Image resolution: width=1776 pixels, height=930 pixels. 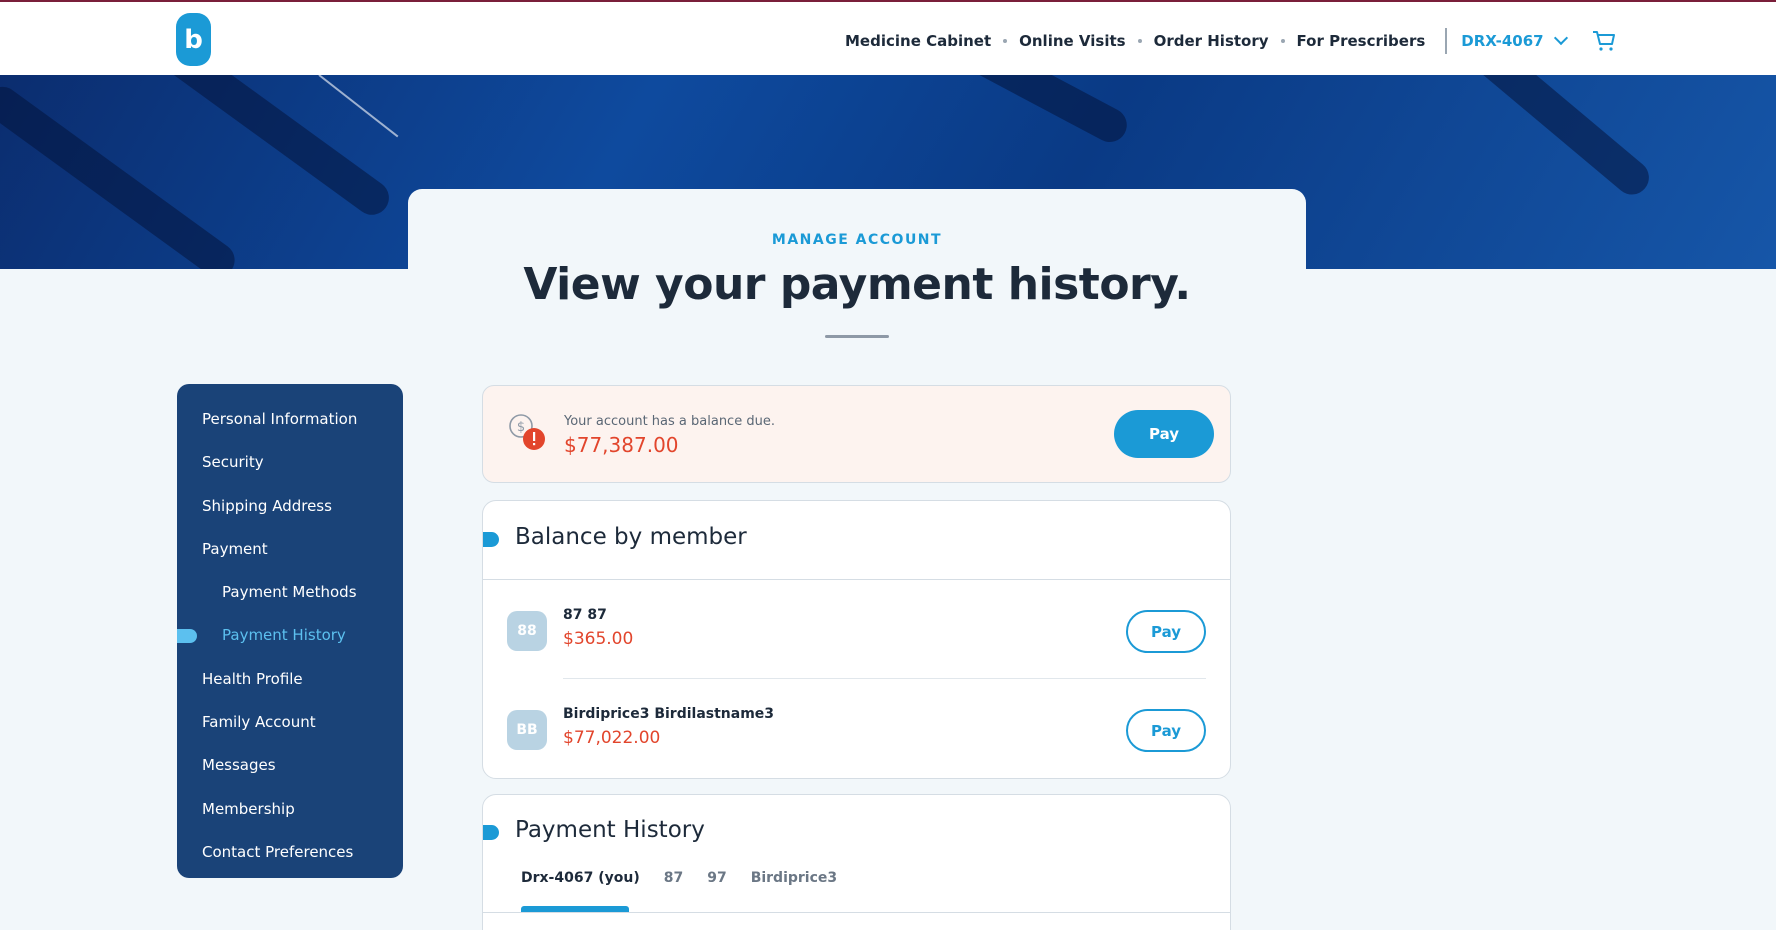 What do you see at coordinates (290, 809) in the screenshot?
I see `sidebar-item-membership: Membership` at bounding box center [290, 809].